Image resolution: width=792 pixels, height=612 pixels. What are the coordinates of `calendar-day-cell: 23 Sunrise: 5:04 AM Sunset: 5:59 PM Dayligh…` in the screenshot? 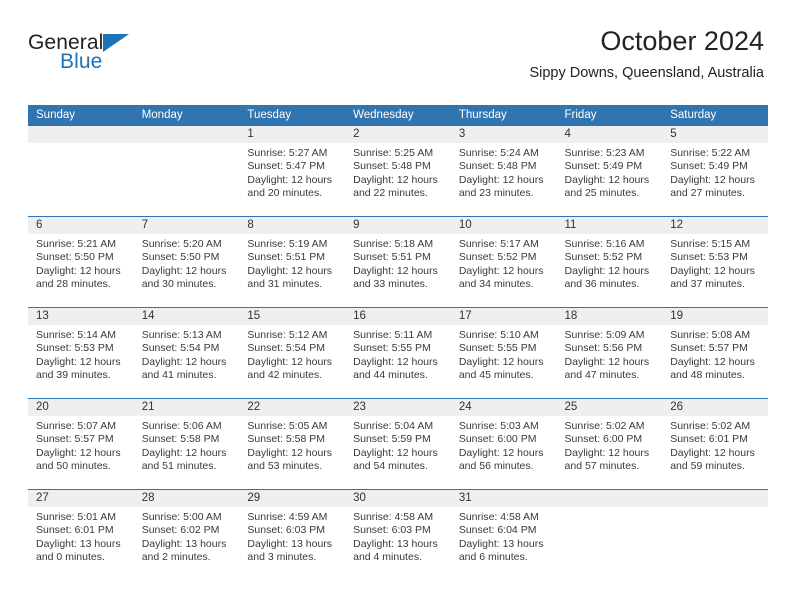 It's located at (398, 444).